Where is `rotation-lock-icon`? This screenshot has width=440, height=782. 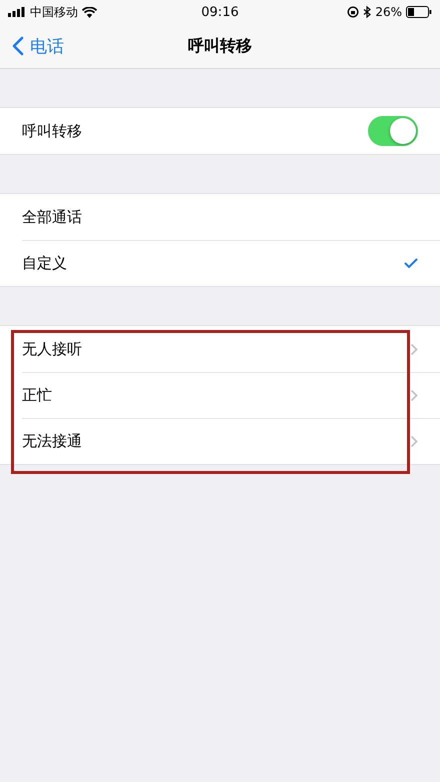
rotation-lock-icon is located at coordinates (353, 12).